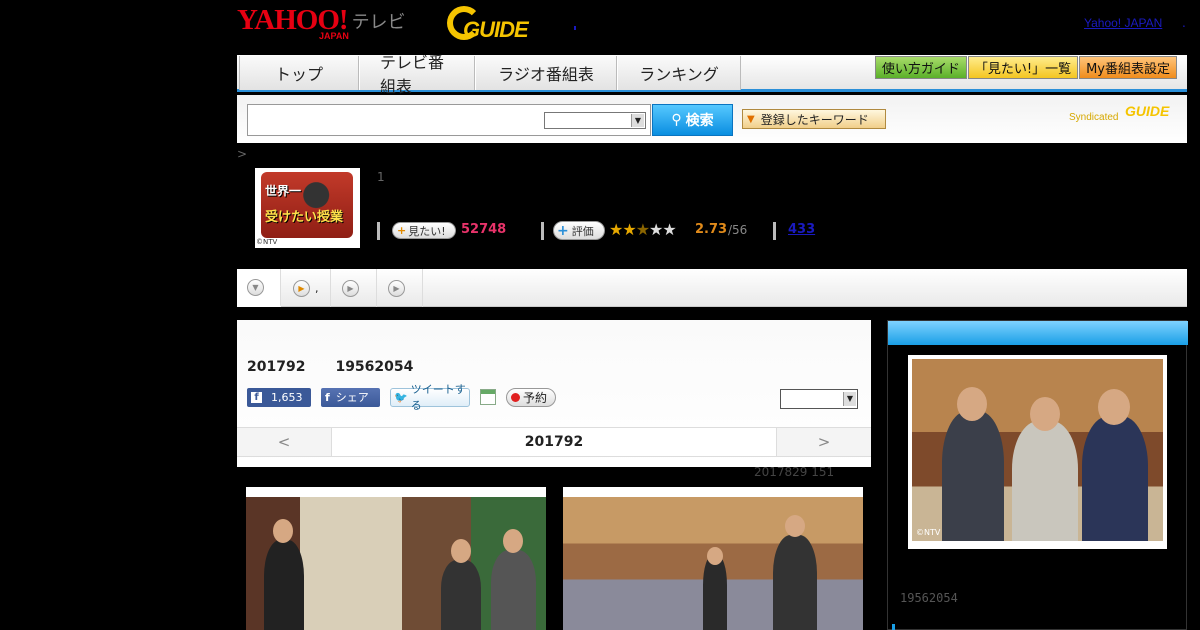 This screenshot has width=1200, height=630. What do you see at coordinates (334, 36) in the screenshot?
I see `japan-logo-text: JAPAN` at bounding box center [334, 36].